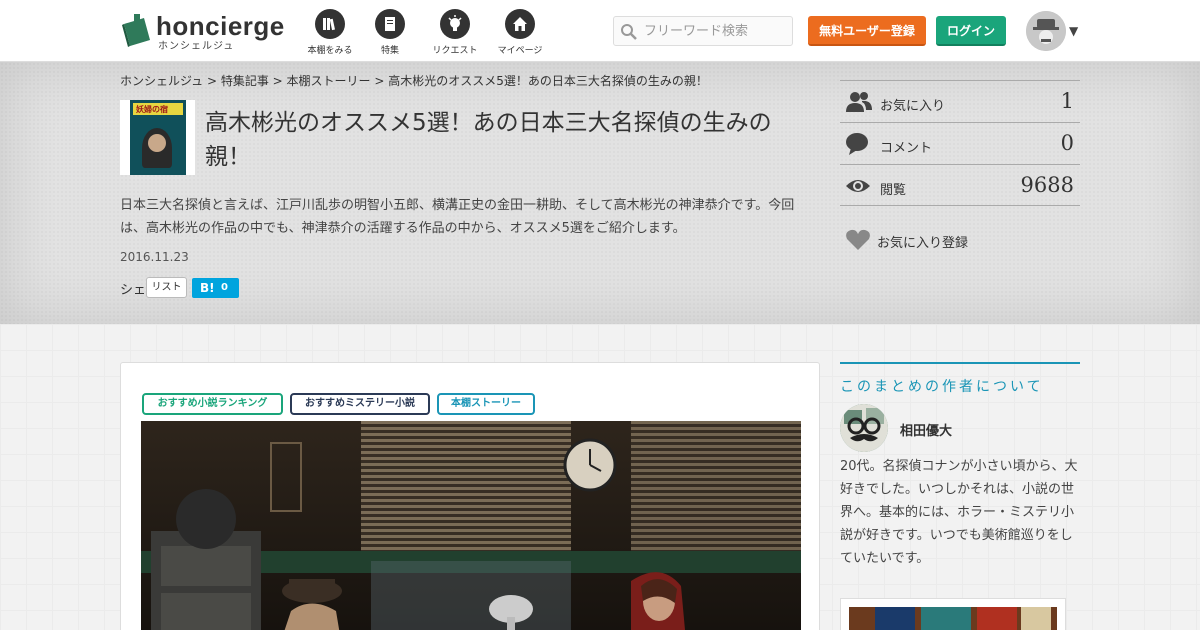 The width and height of the screenshot is (1200, 630). I want to click on related-article-card, so click(953, 614).